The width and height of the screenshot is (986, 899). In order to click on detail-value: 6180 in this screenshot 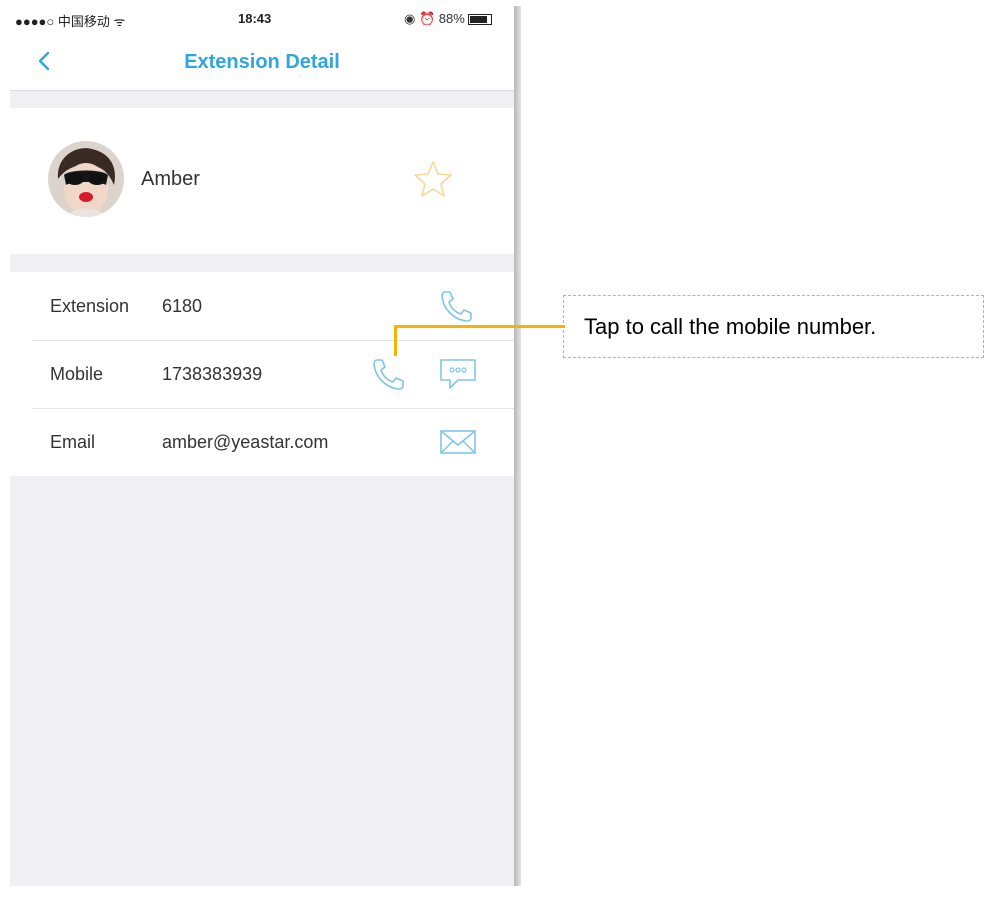, I will do `click(182, 306)`.